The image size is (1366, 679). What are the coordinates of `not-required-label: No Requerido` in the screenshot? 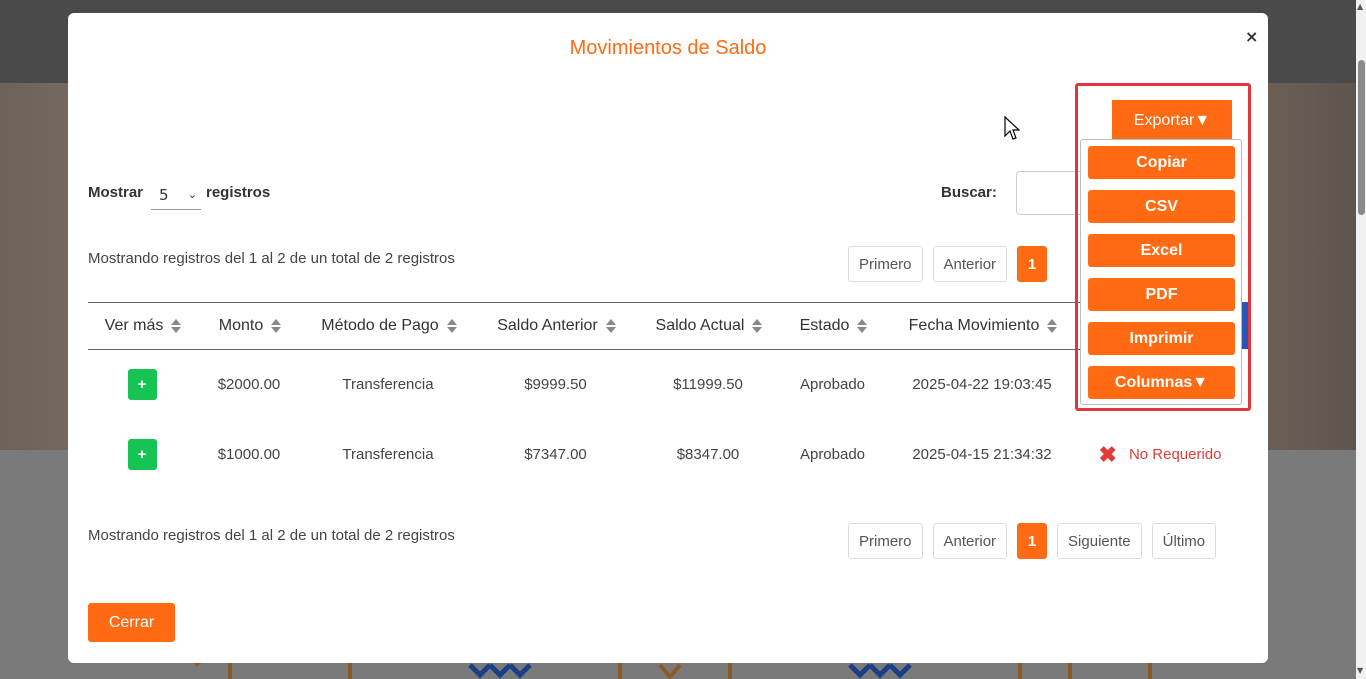 It's located at (1175, 454).